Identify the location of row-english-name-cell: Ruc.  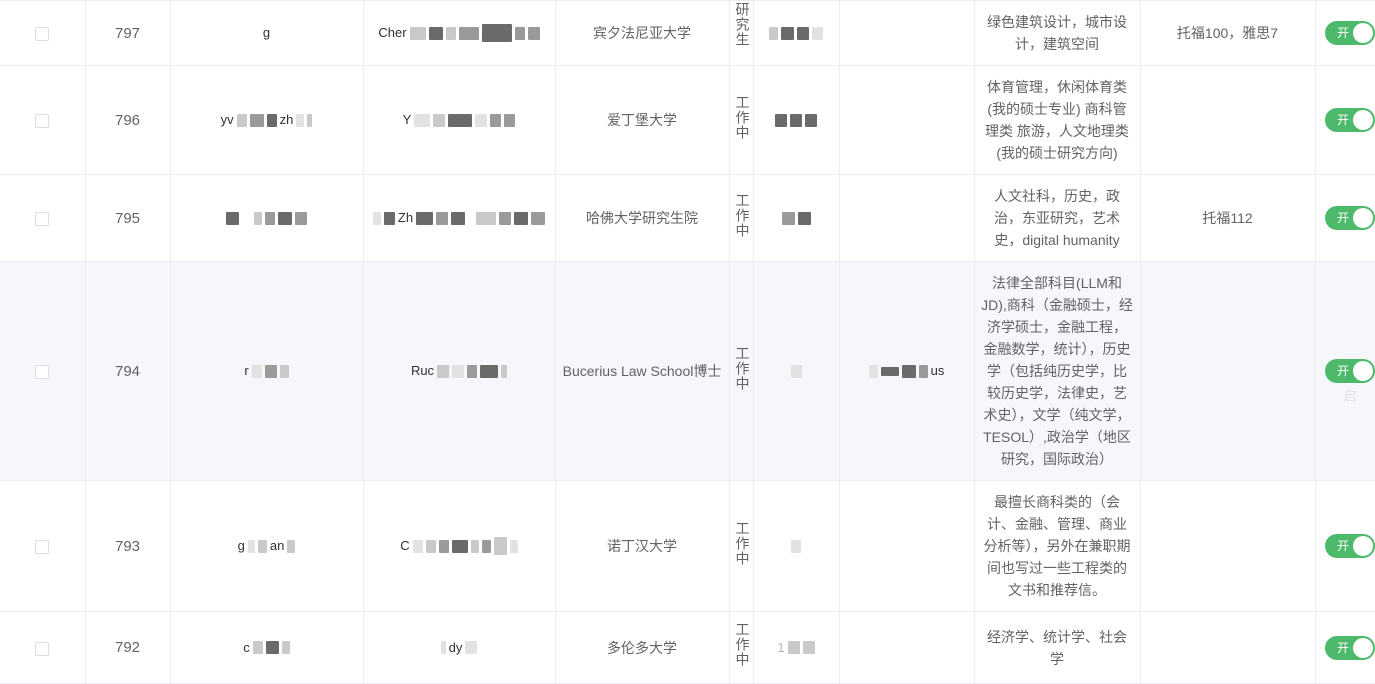
(459, 371).